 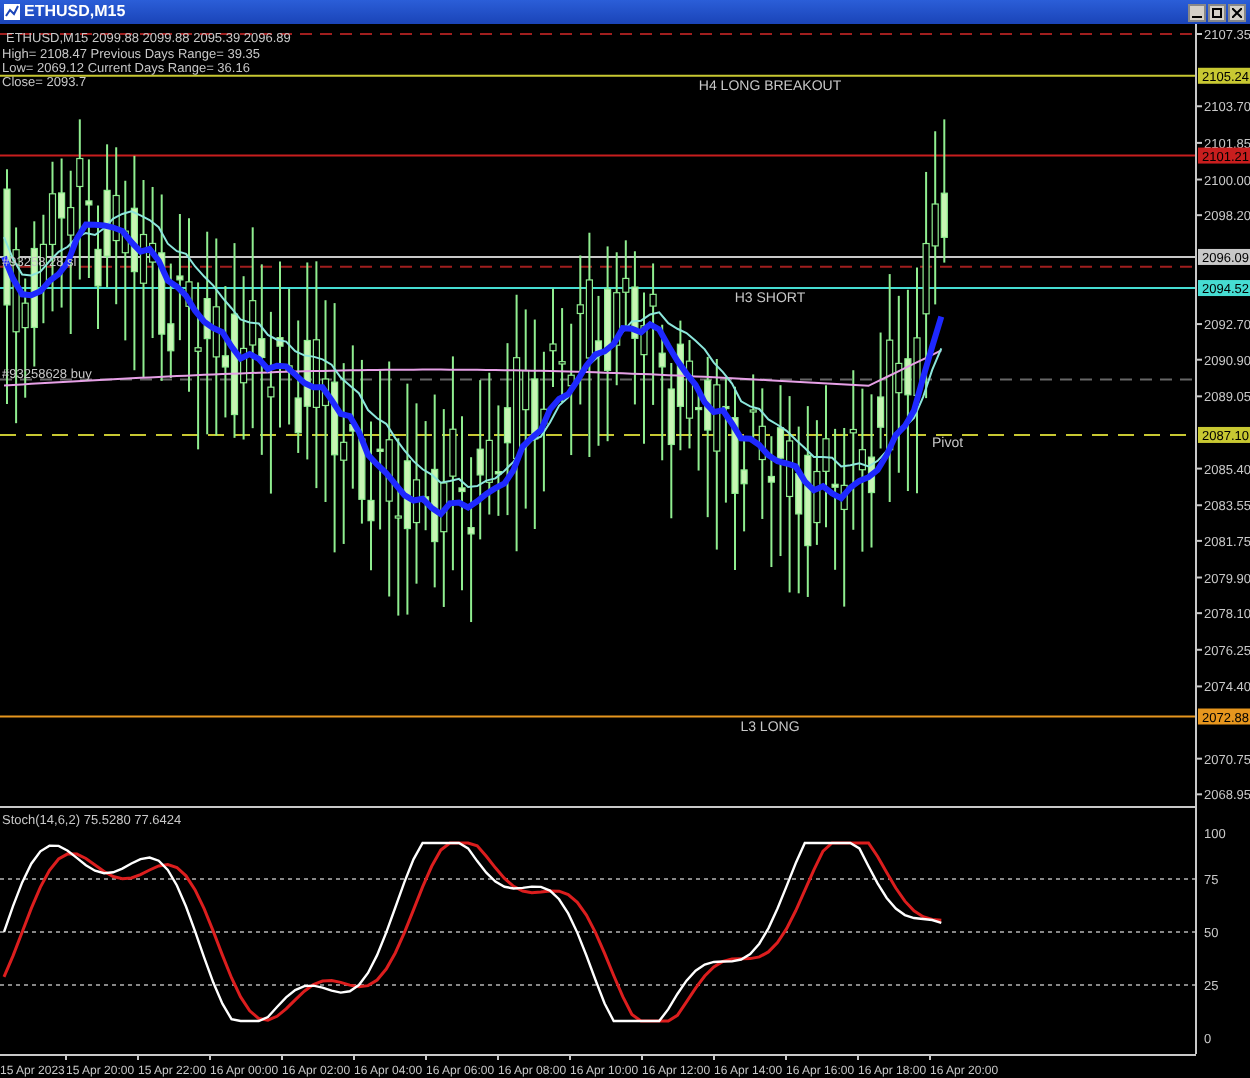 I want to click on close-button, so click(x=1237, y=12).